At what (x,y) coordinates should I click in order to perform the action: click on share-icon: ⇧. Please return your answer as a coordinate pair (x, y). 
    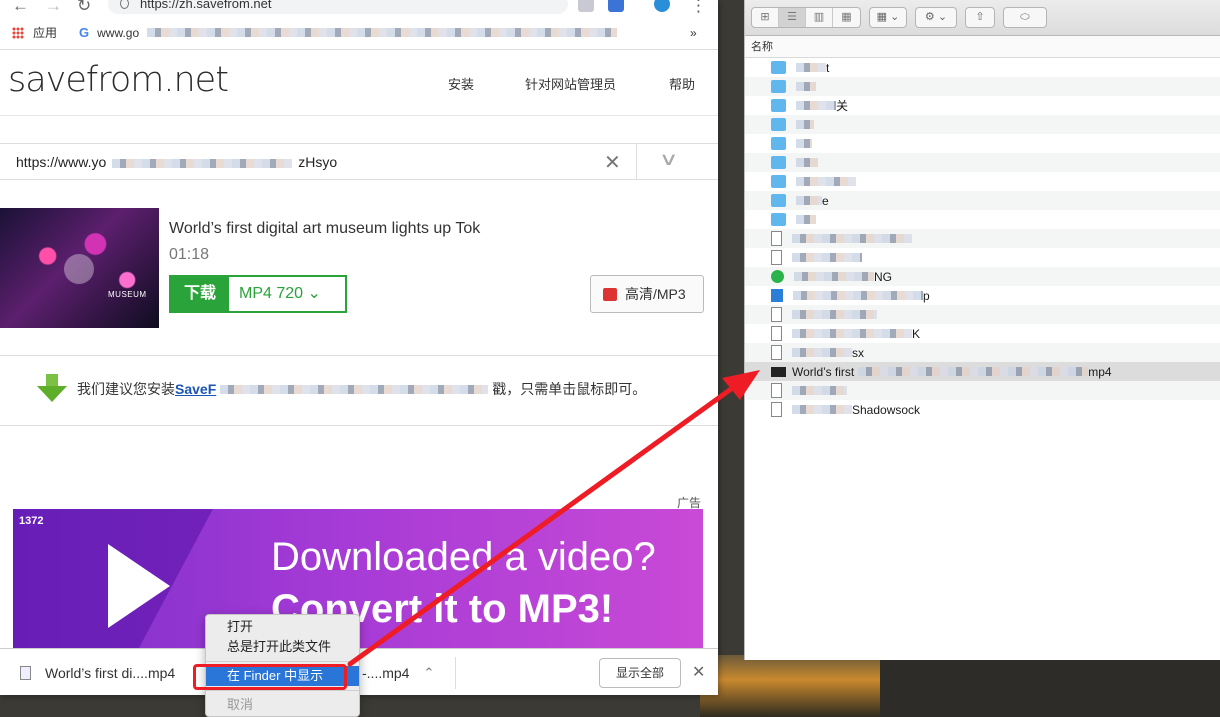
    Looking at the image, I should click on (980, 17).